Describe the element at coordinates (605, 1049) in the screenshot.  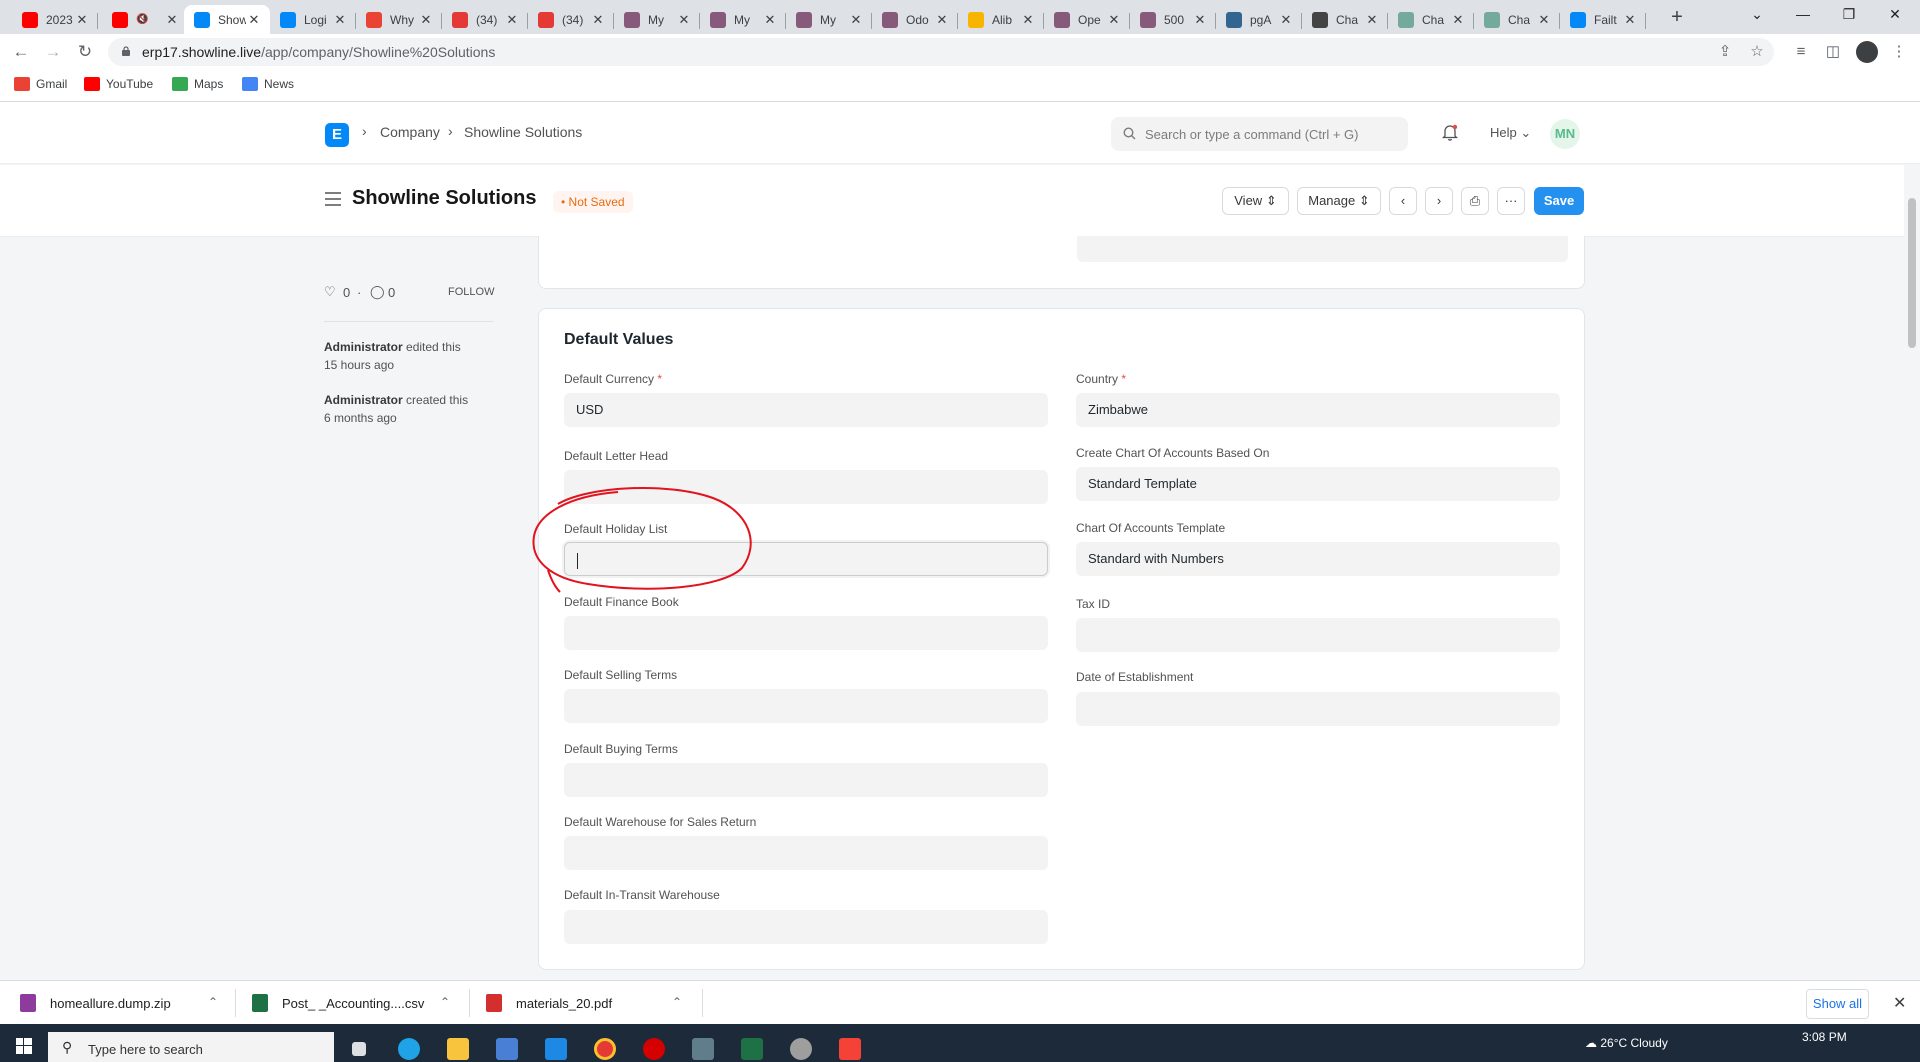
I see `chrome-icon` at that location.